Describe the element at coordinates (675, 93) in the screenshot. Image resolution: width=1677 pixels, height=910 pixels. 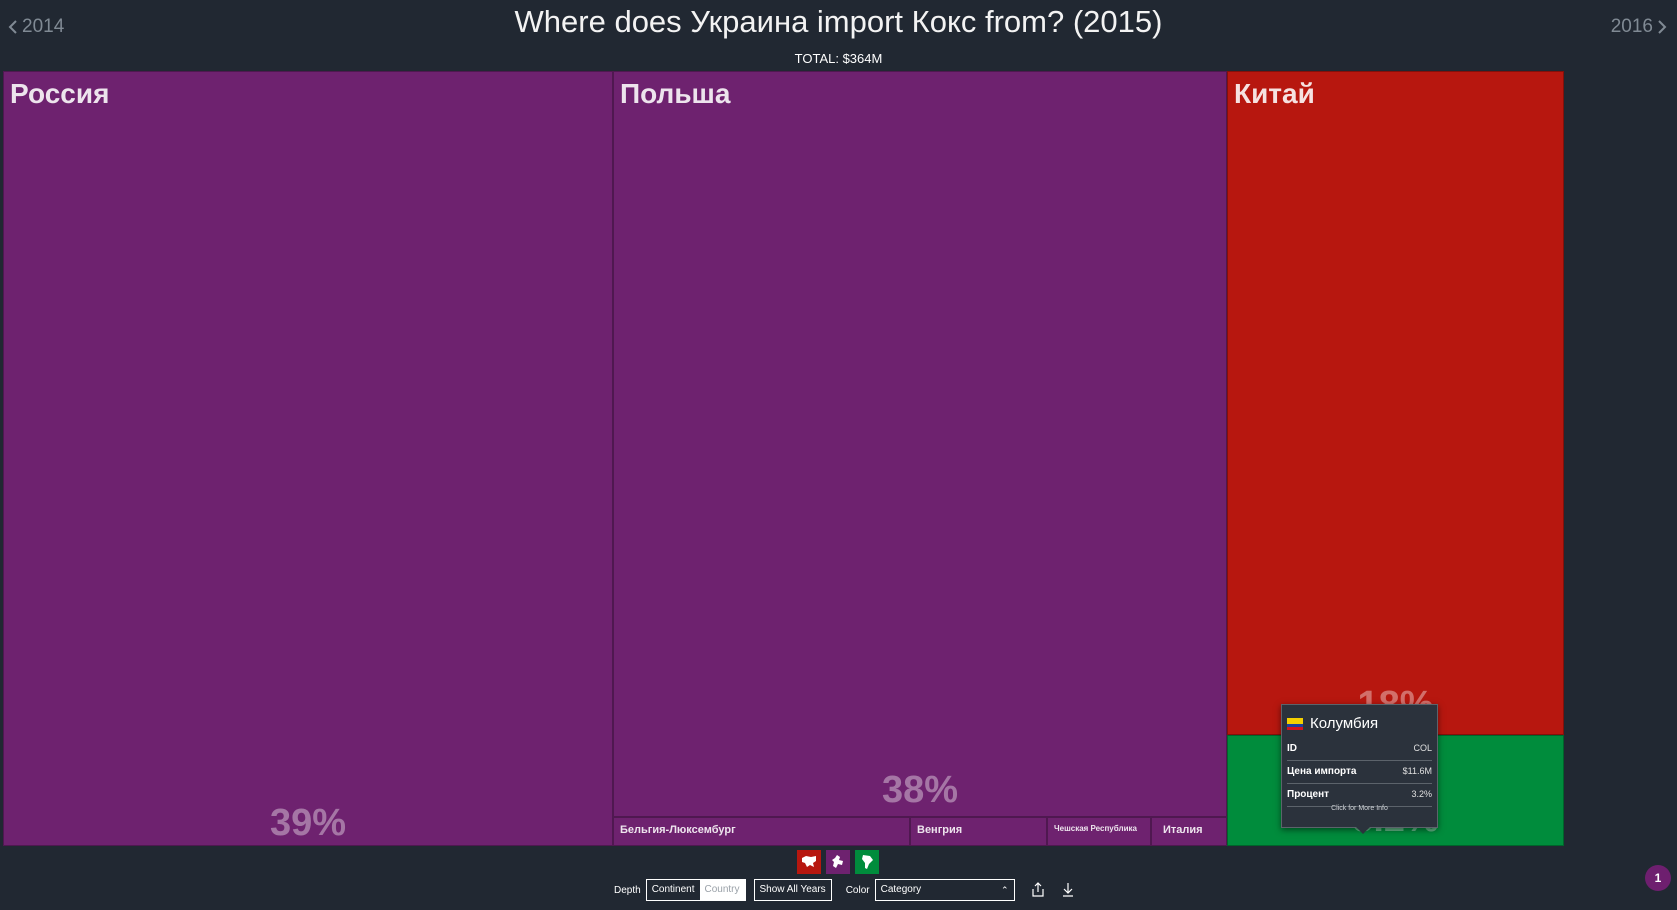
I see `tile-label: Польша` at that location.